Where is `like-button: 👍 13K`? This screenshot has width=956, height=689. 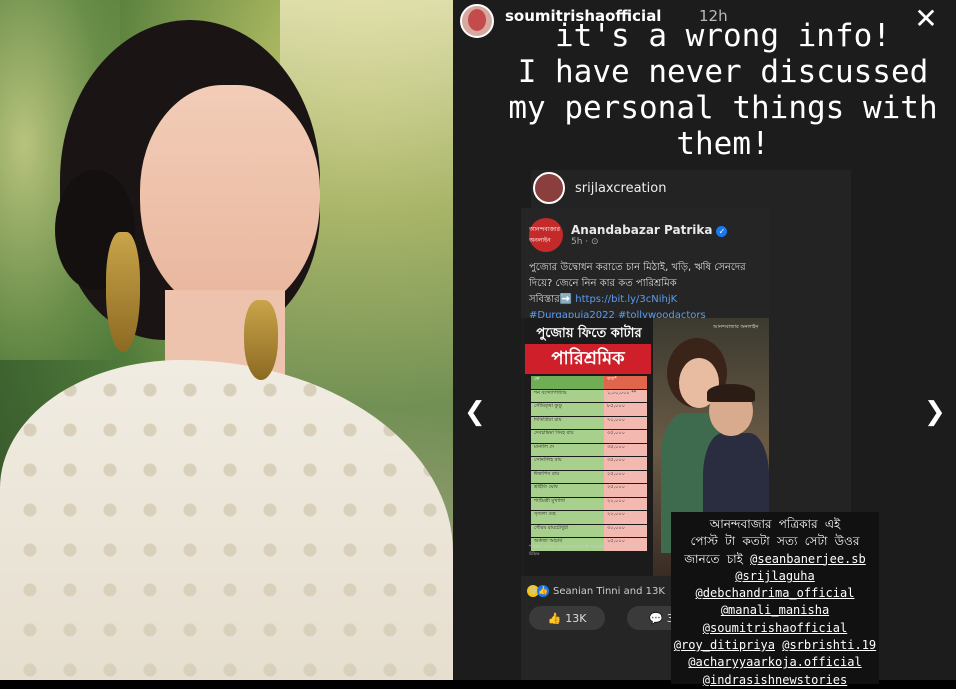 like-button: 👍 13K is located at coordinates (567, 618).